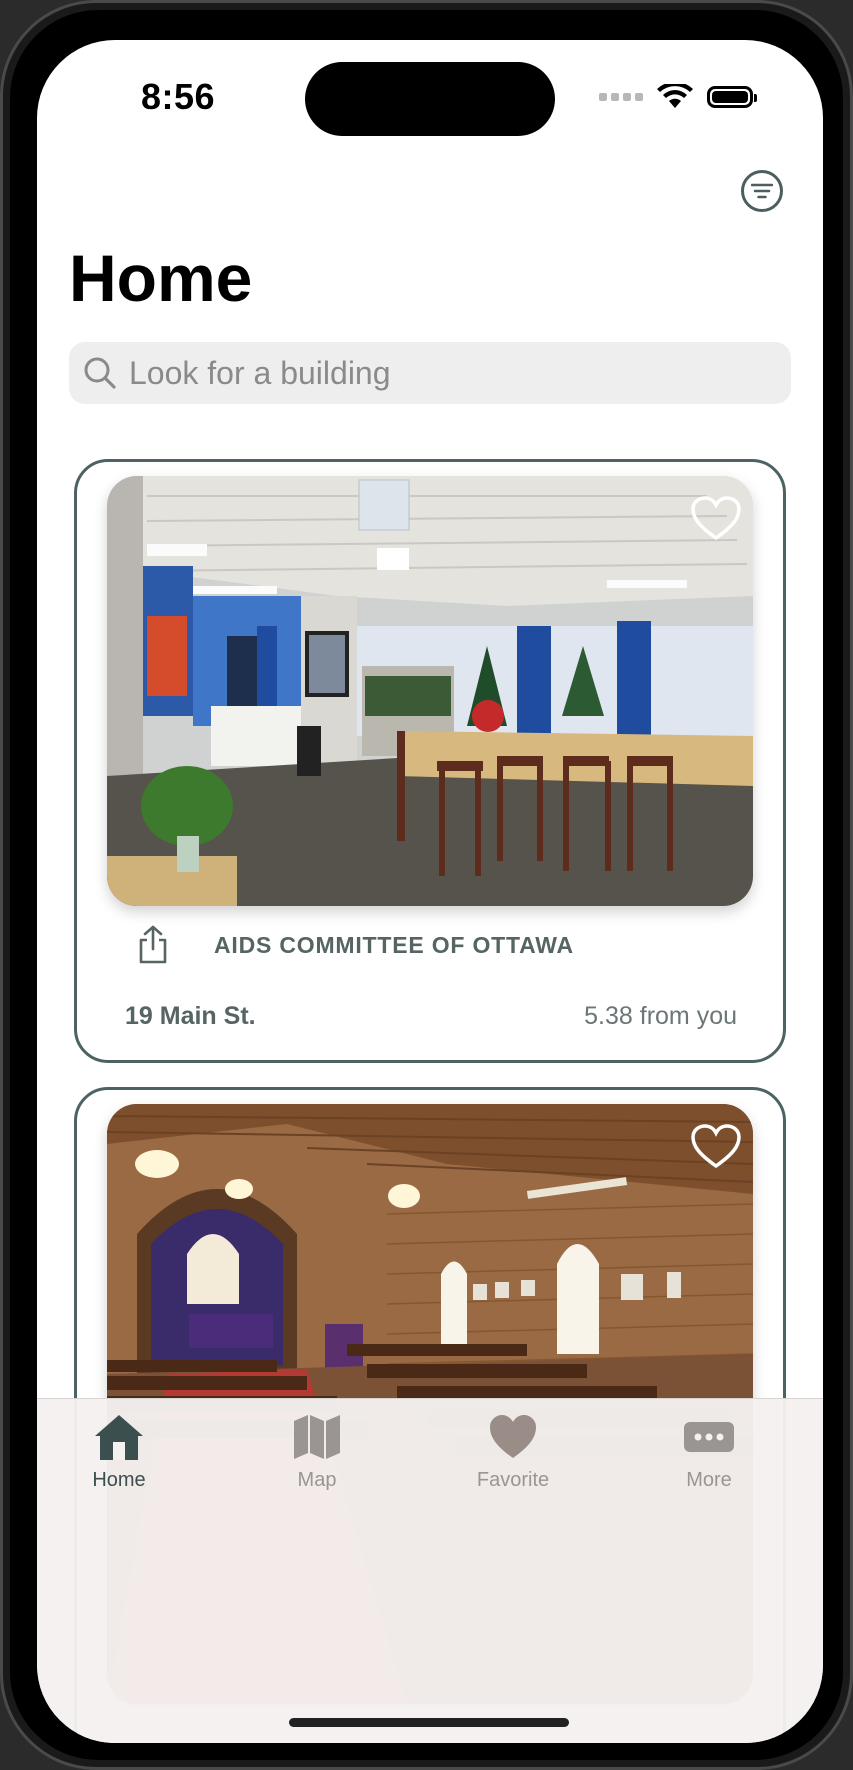 The image size is (853, 1770). What do you see at coordinates (709, 1437) in the screenshot?
I see `ellipsis-icon` at bounding box center [709, 1437].